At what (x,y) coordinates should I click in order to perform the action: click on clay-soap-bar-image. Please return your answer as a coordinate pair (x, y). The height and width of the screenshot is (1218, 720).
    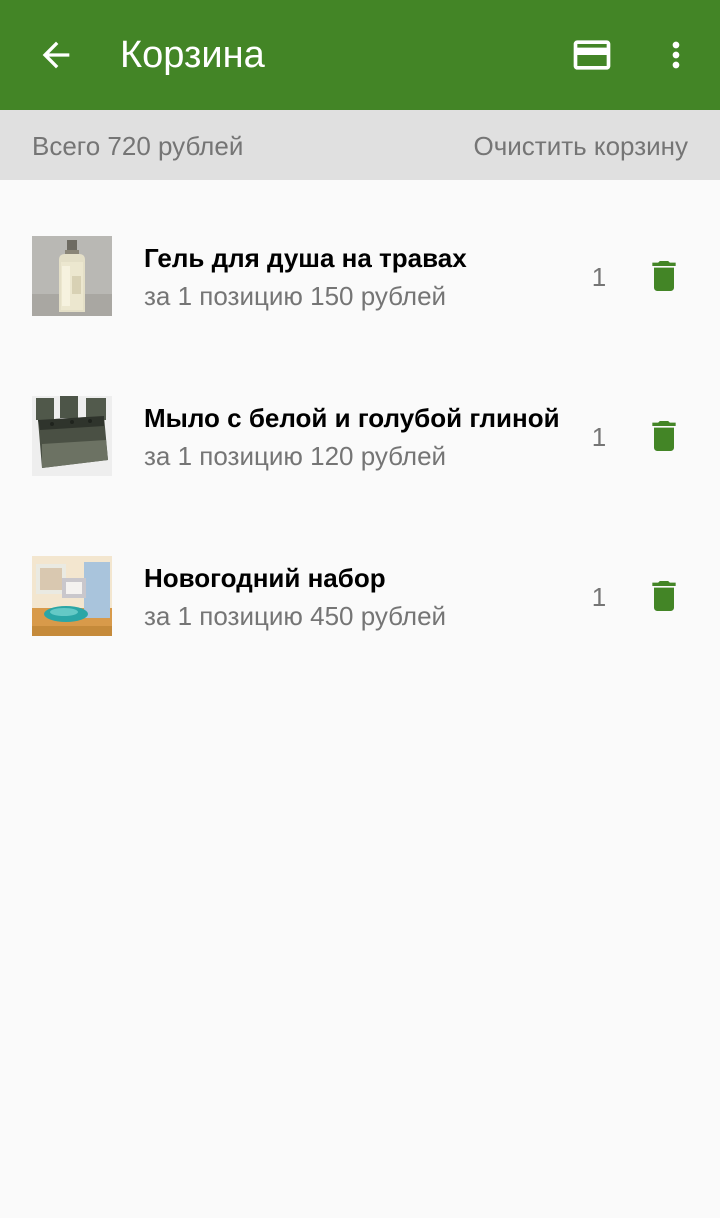
    Looking at the image, I should click on (72, 436).